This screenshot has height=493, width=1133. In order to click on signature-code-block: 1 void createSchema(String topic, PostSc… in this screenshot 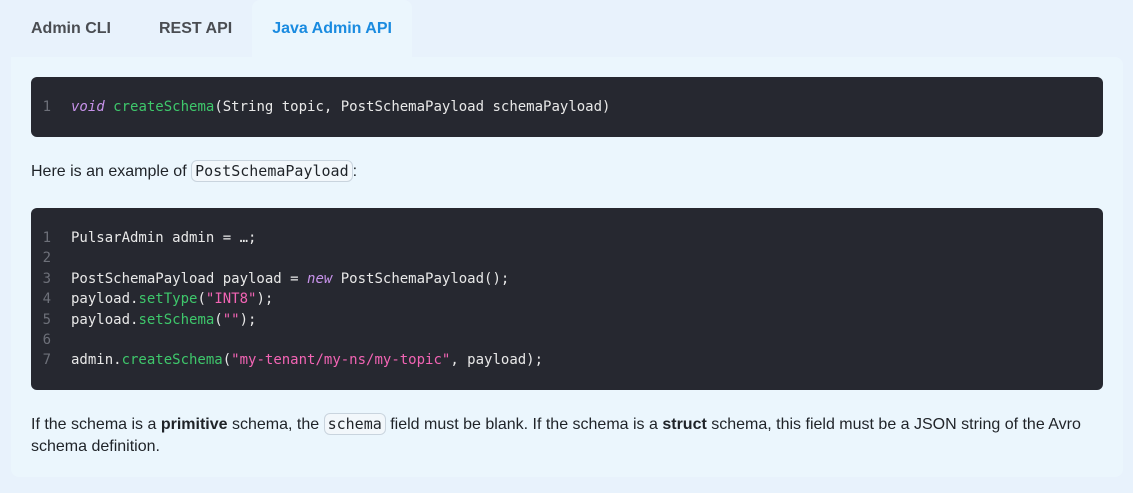, I will do `click(567, 107)`.